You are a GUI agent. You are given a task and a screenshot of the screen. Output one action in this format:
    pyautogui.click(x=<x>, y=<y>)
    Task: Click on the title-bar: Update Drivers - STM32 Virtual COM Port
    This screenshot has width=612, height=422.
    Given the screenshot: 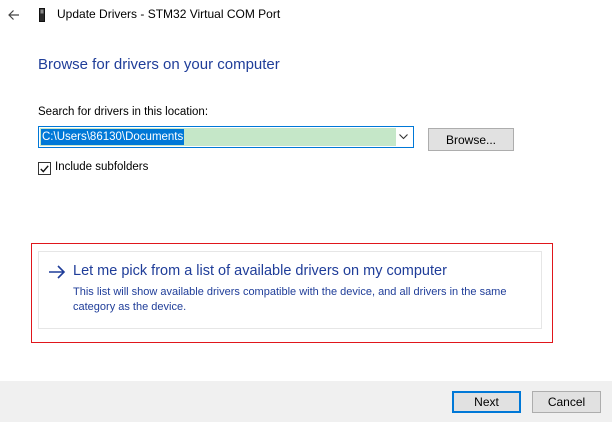 What is the action you would take?
    pyautogui.click(x=306, y=15)
    